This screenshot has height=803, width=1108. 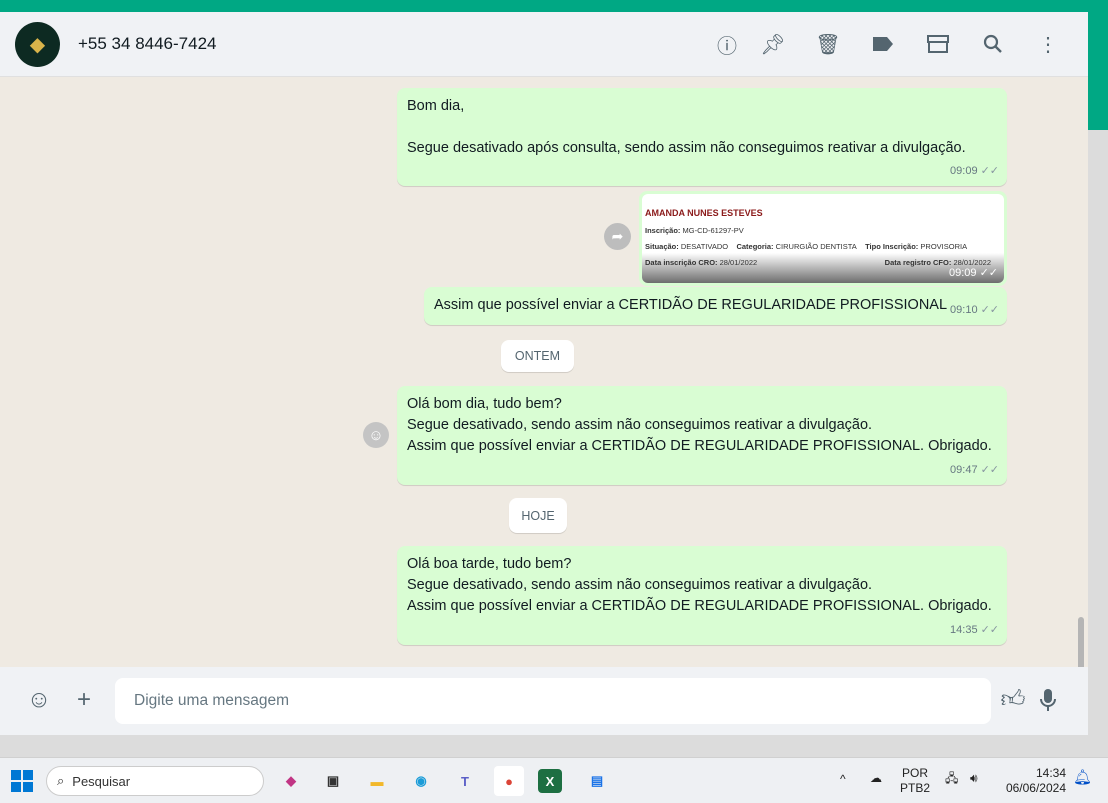 I want to click on language-indicator: POR PTB2, so click(x=915, y=781).